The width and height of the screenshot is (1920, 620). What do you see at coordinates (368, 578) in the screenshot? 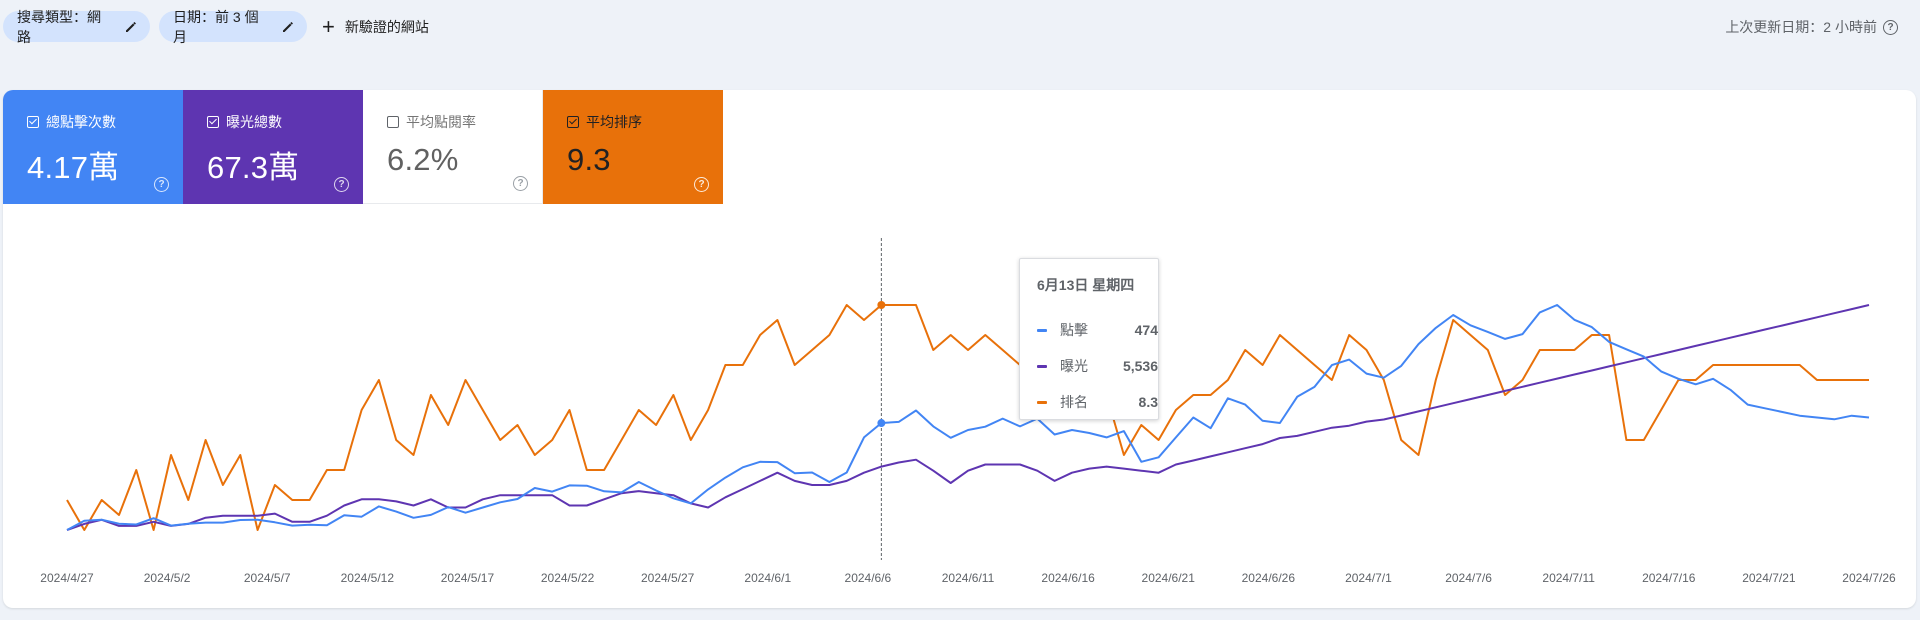
I see `x-tick-label: 2024/5/12` at bounding box center [368, 578].